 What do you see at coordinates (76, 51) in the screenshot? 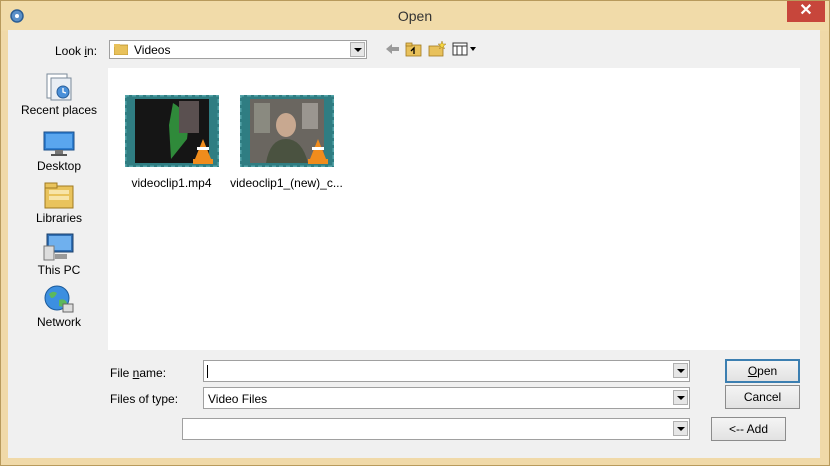
I see `look-in-label: Look in:` at bounding box center [76, 51].